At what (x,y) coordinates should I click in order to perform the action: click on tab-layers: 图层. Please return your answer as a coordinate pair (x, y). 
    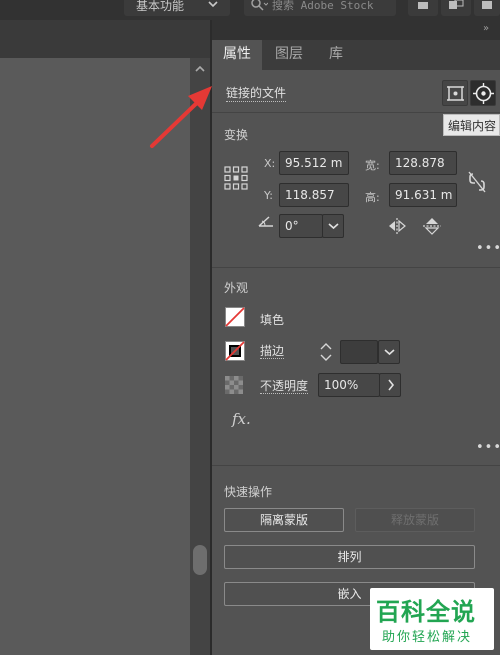
    Looking at the image, I should click on (289, 55).